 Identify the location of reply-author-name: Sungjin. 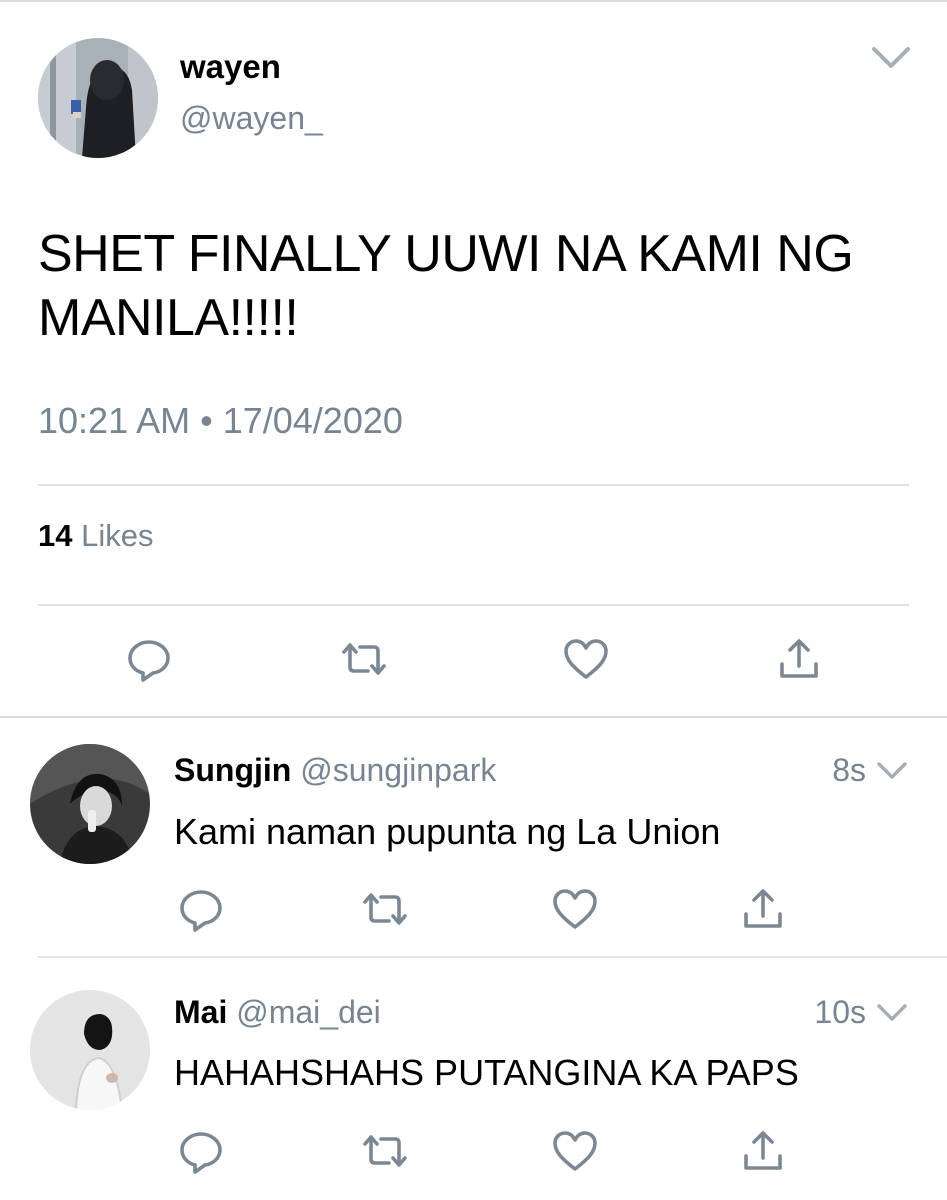
(232, 770).